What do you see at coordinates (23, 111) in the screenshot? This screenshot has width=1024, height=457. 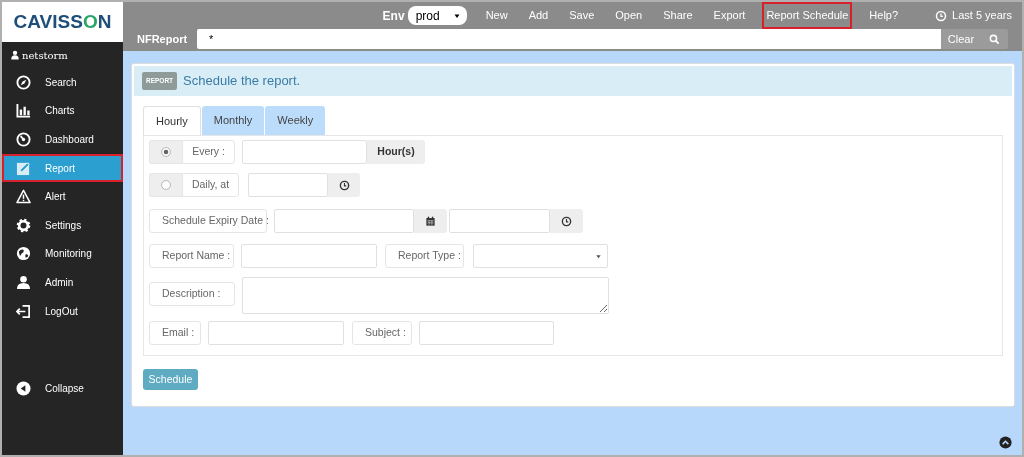 I see `bar-chart-icon` at bounding box center [23, 111].